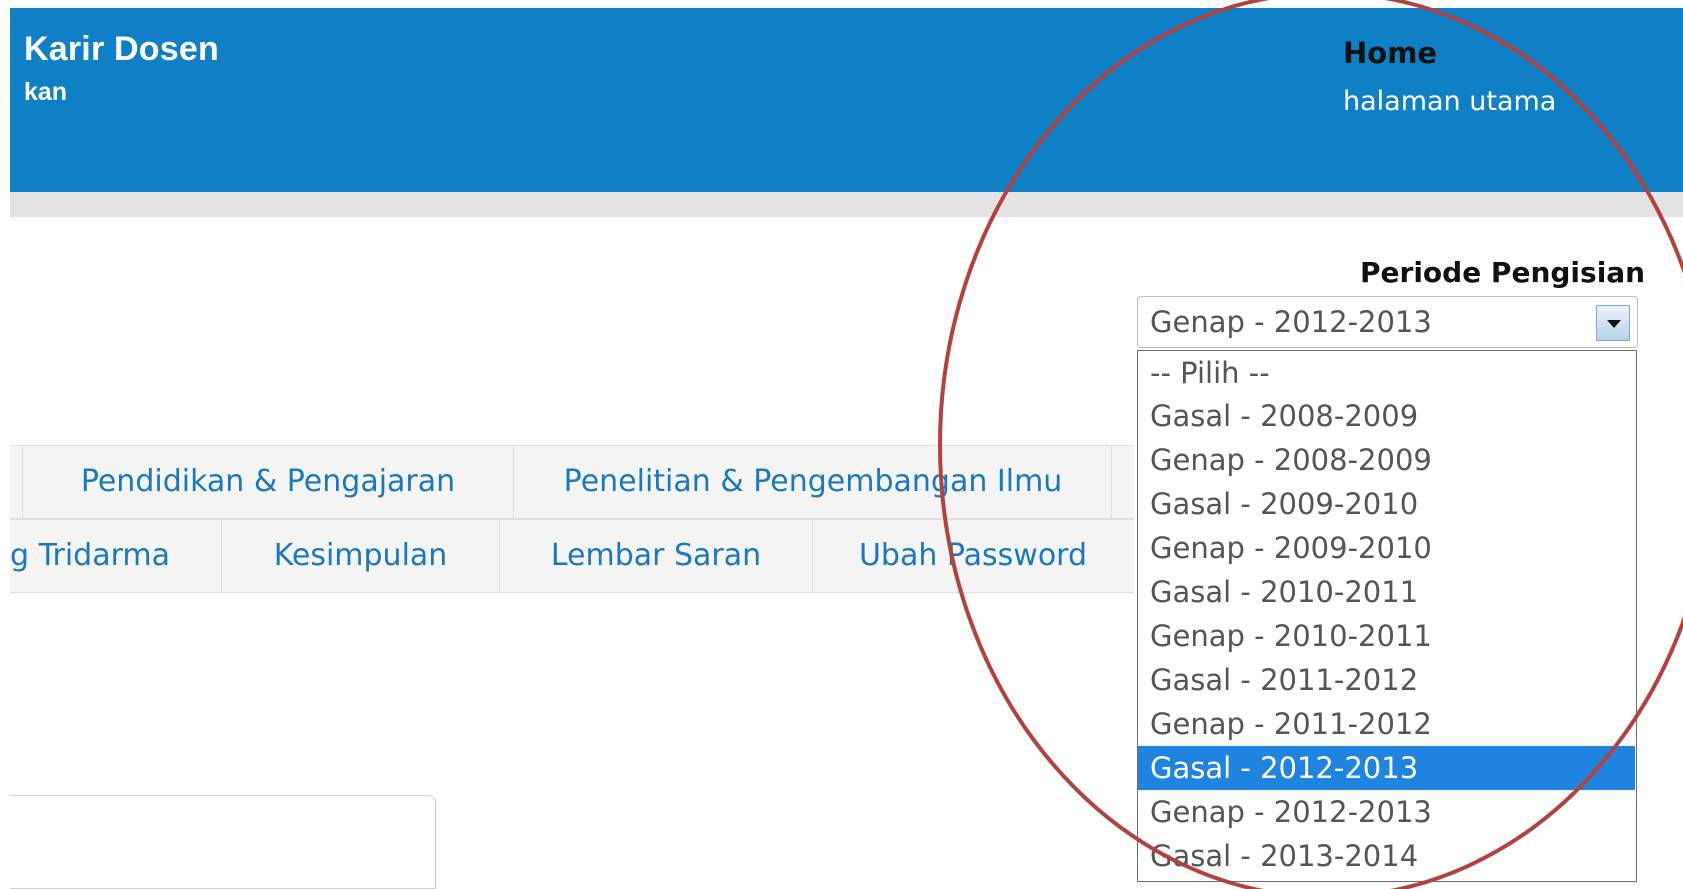 This screenshot has width=1683, height=889. What do you see at coordinates (268, 482) in the screenshot?
I see `tab-pendidikan-pengajaran: Pendidikan & Pengajaran` at bounding box center [268, 482].